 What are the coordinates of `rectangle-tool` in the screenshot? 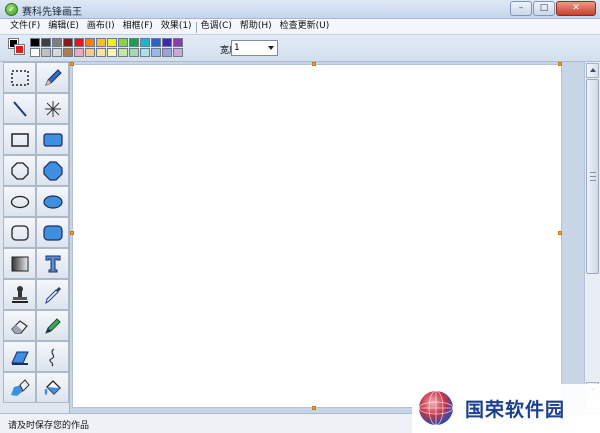 It's located at (19, 139).